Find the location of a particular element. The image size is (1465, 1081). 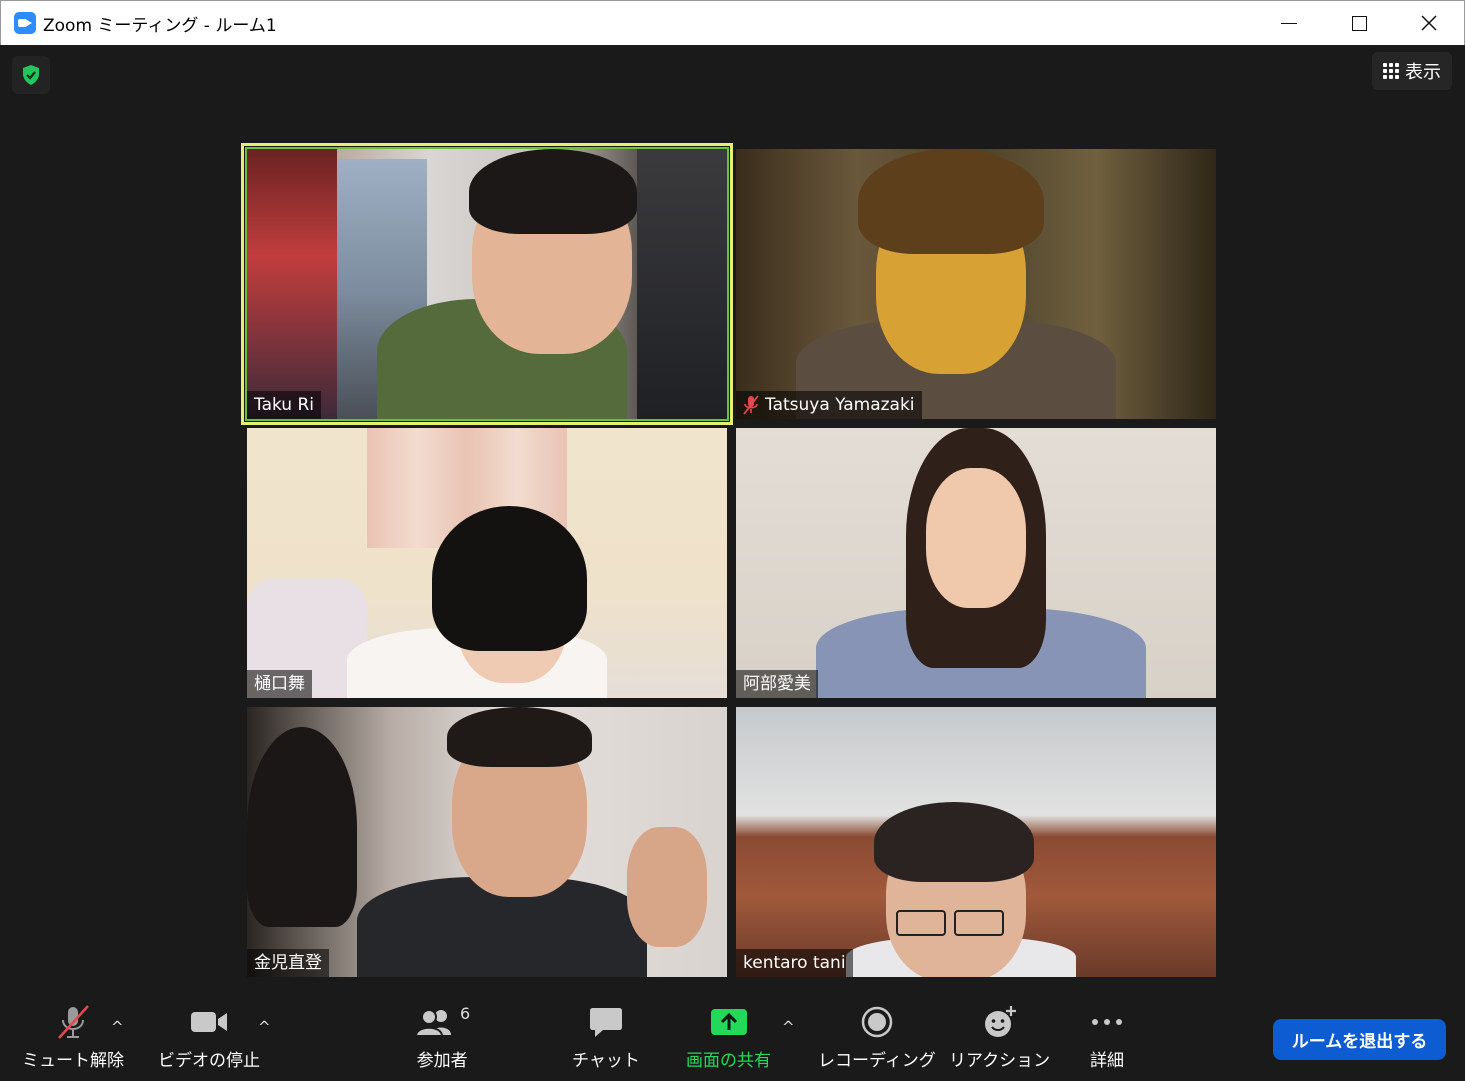

grid-icon is located at coordinates (1391, 71).